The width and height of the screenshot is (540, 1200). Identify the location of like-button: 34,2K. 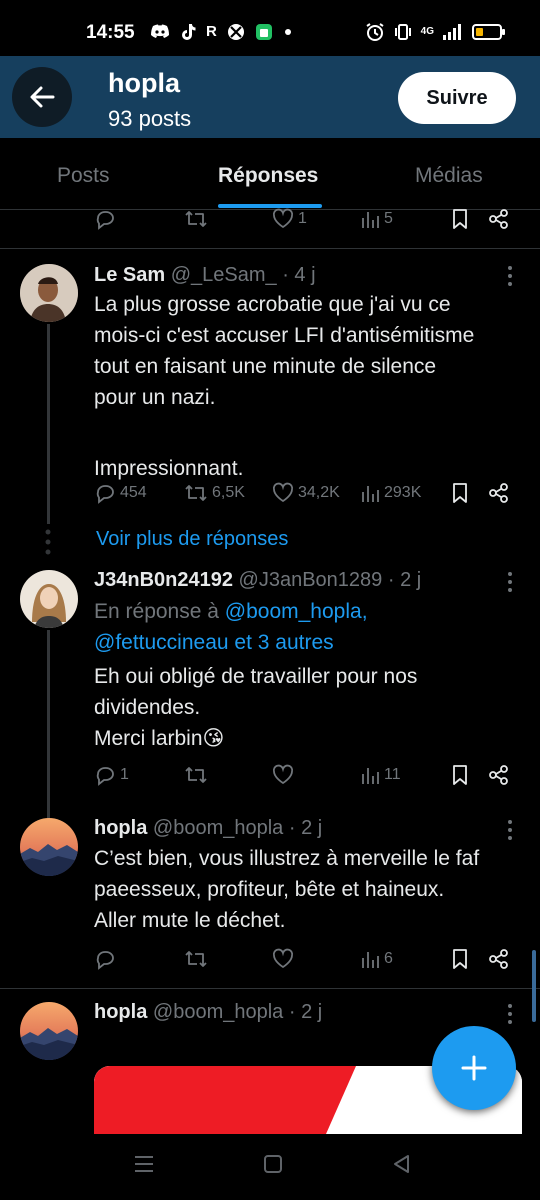
(306, 493).